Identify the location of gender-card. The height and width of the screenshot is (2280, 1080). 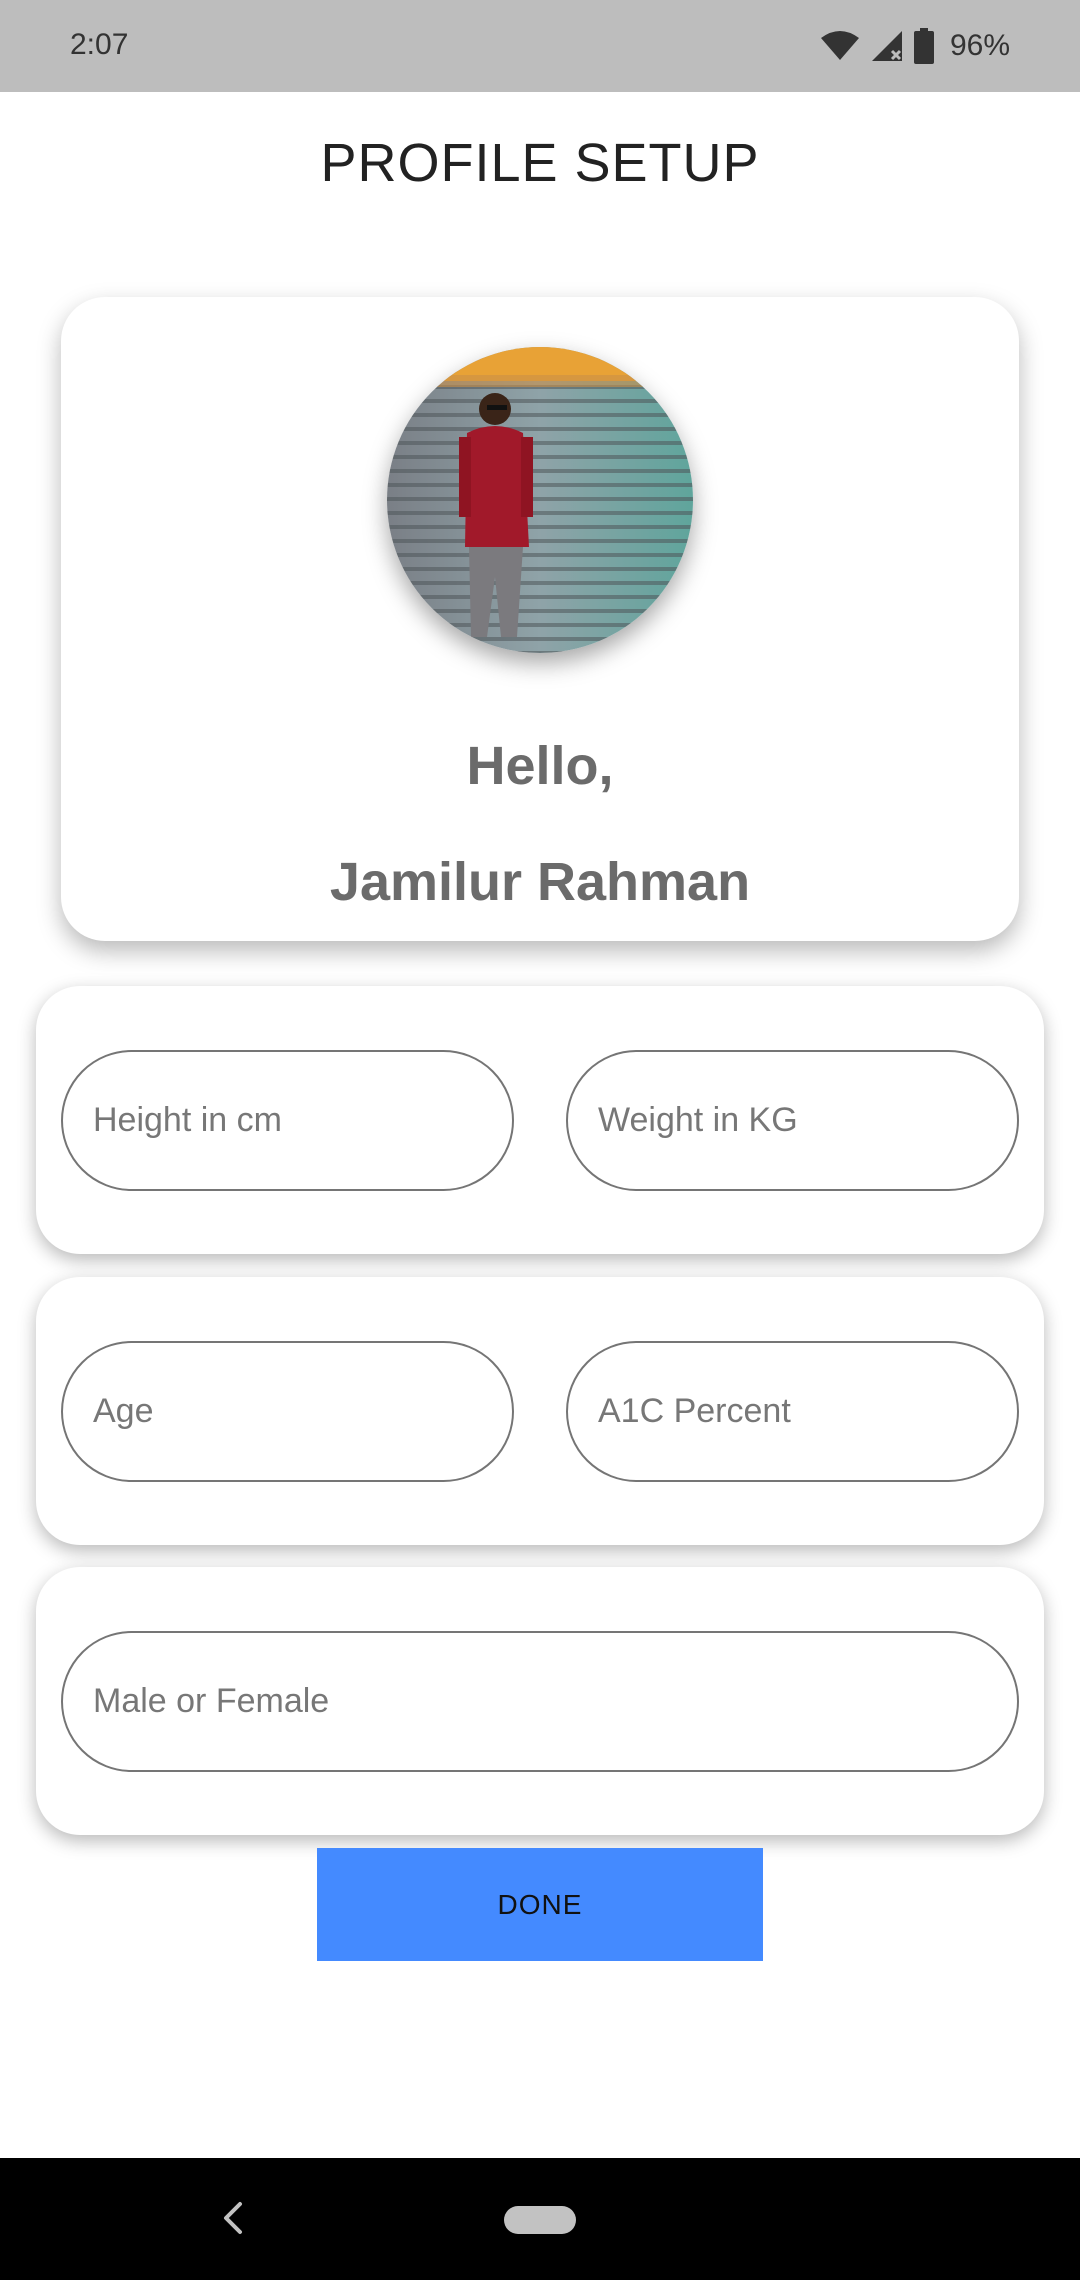
(540, 1701).